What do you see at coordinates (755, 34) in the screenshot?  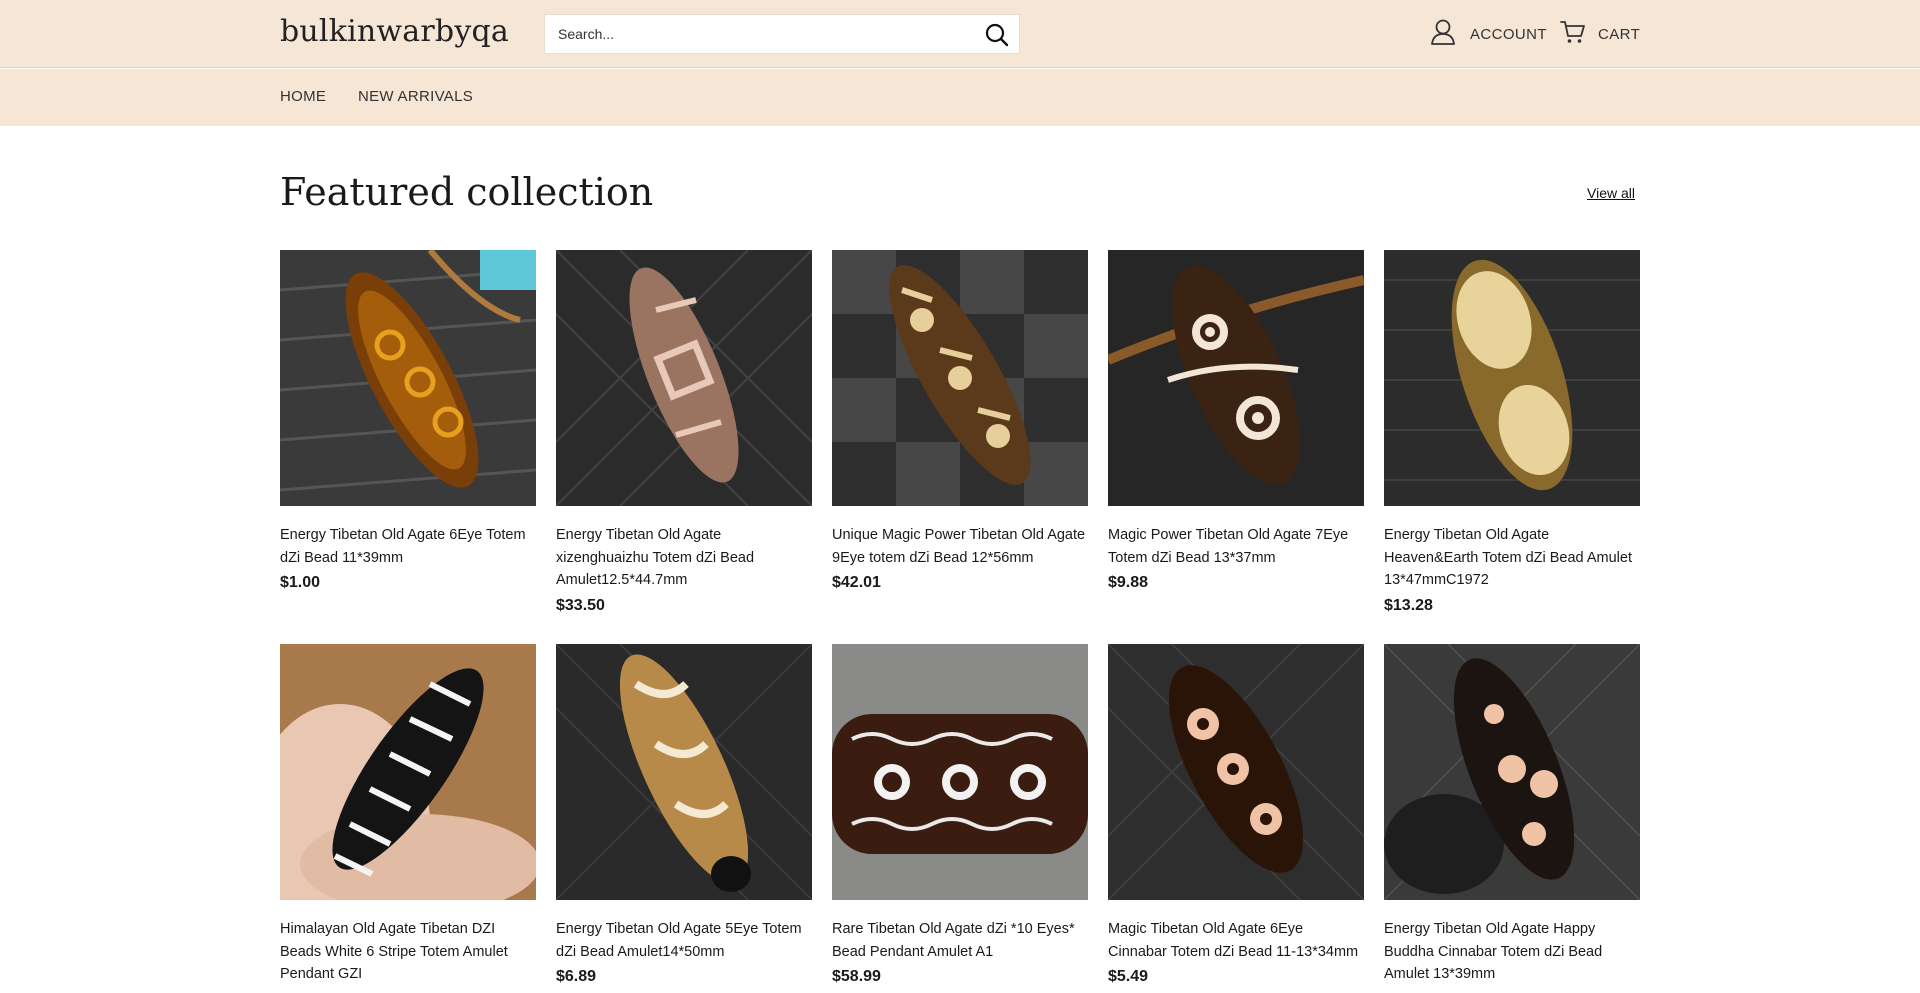 I see `search-input` at bounding box center [755, 34].